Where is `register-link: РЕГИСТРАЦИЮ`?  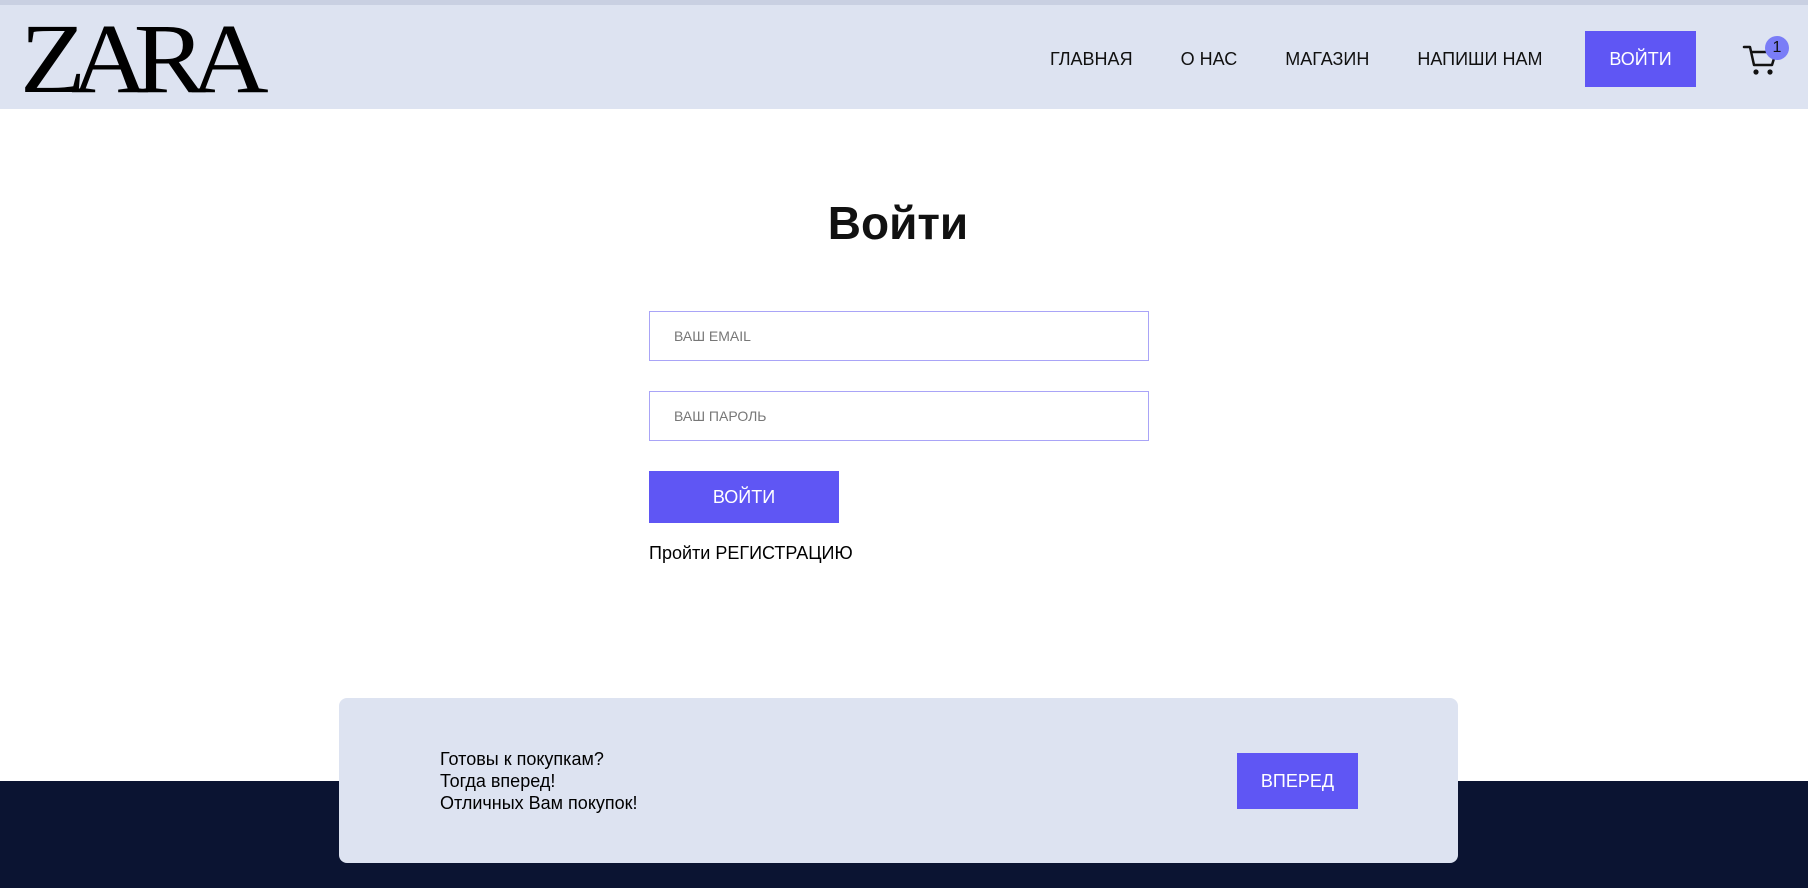
register-link: РЕГИСТРАЦИЮ is located at coordinates (783, 553).